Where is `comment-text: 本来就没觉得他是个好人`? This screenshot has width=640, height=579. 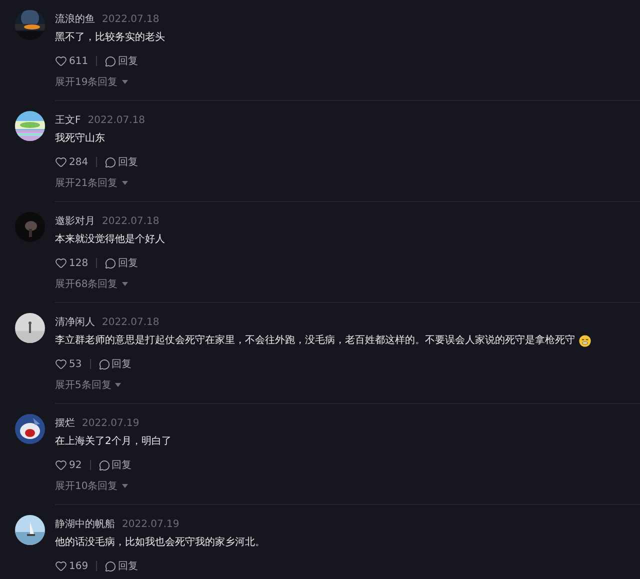
comment-text: 本来就没觉得他是个好人 is located at coordinates (110, 239).